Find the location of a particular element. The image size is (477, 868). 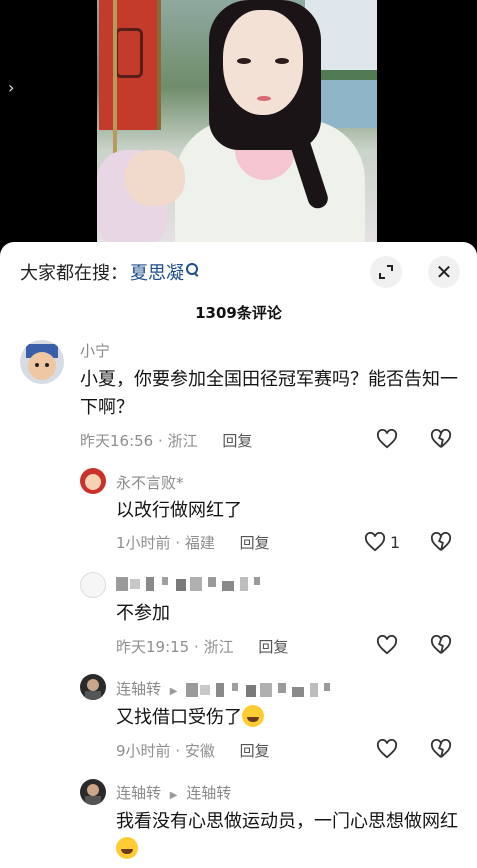

comment-meta: 昨天19:15 · 浙江 回复 is located at coordinates (202, 646).